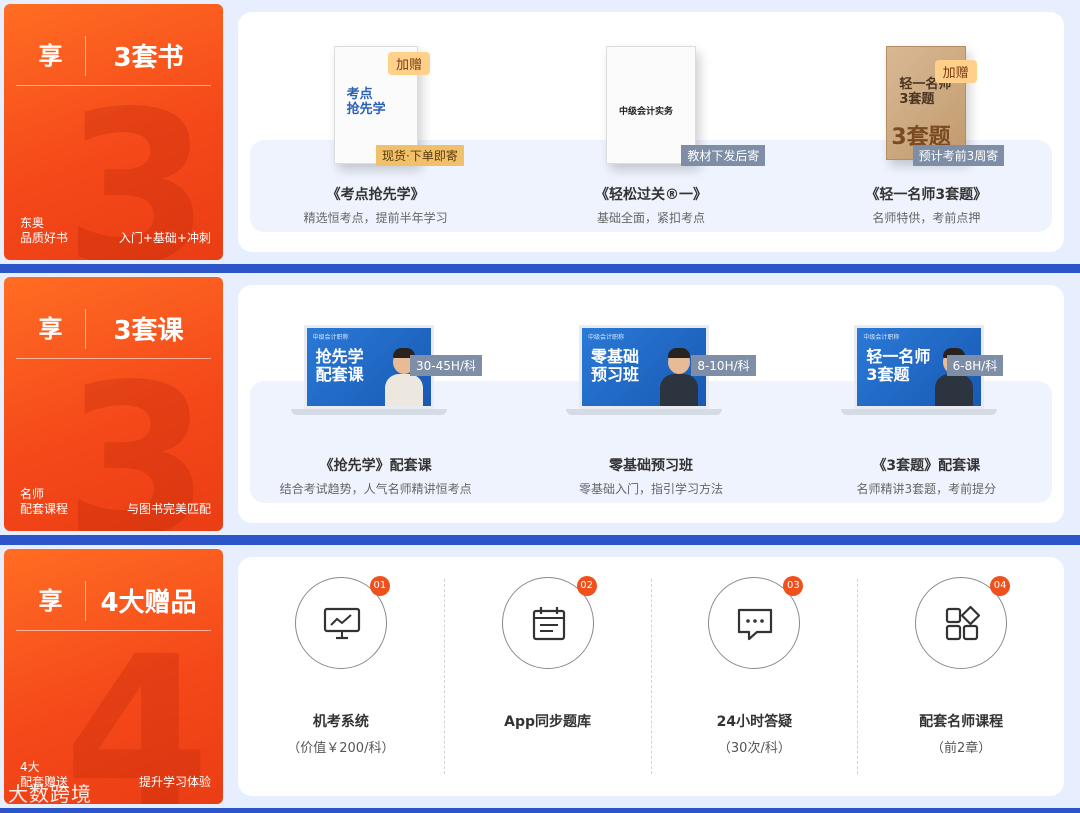 This screenshot has height=813, width=1080. What do you see at coordinates (650, 489) in the screenshot?
I see `course-desc: 零基础入门，指引学习方法` at bounding box center [650, 489].